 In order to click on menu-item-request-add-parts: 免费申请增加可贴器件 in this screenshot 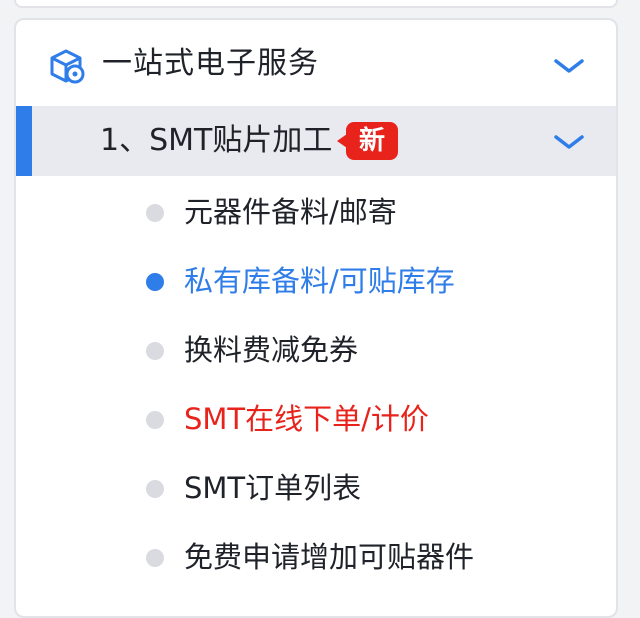, I will do `click(316, 557)`.